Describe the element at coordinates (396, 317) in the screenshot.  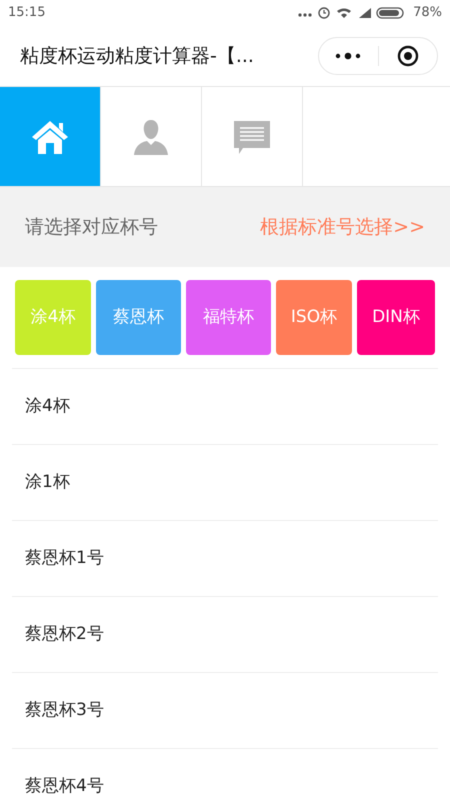
I see `category-button: DIN杯` at that location.